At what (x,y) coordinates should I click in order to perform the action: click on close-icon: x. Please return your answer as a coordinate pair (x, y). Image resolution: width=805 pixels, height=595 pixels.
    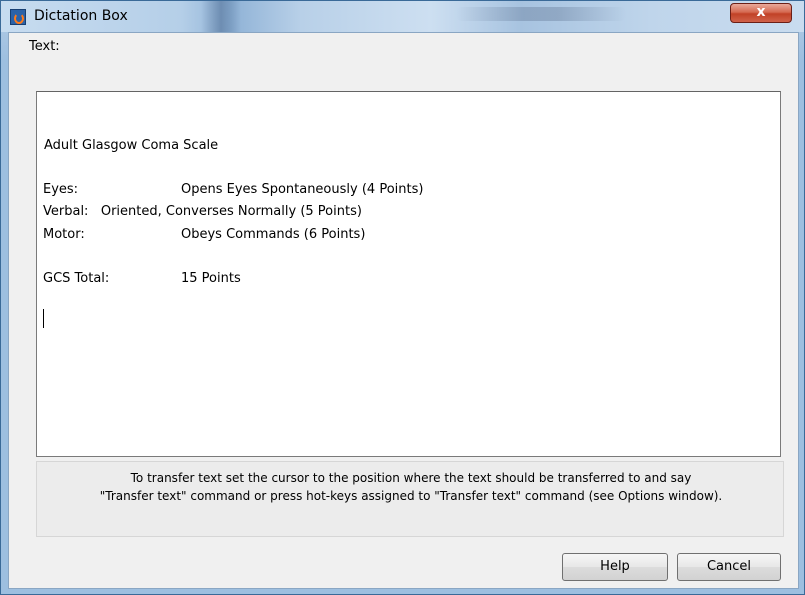
    Looking at the image, I should click on (761, 12).